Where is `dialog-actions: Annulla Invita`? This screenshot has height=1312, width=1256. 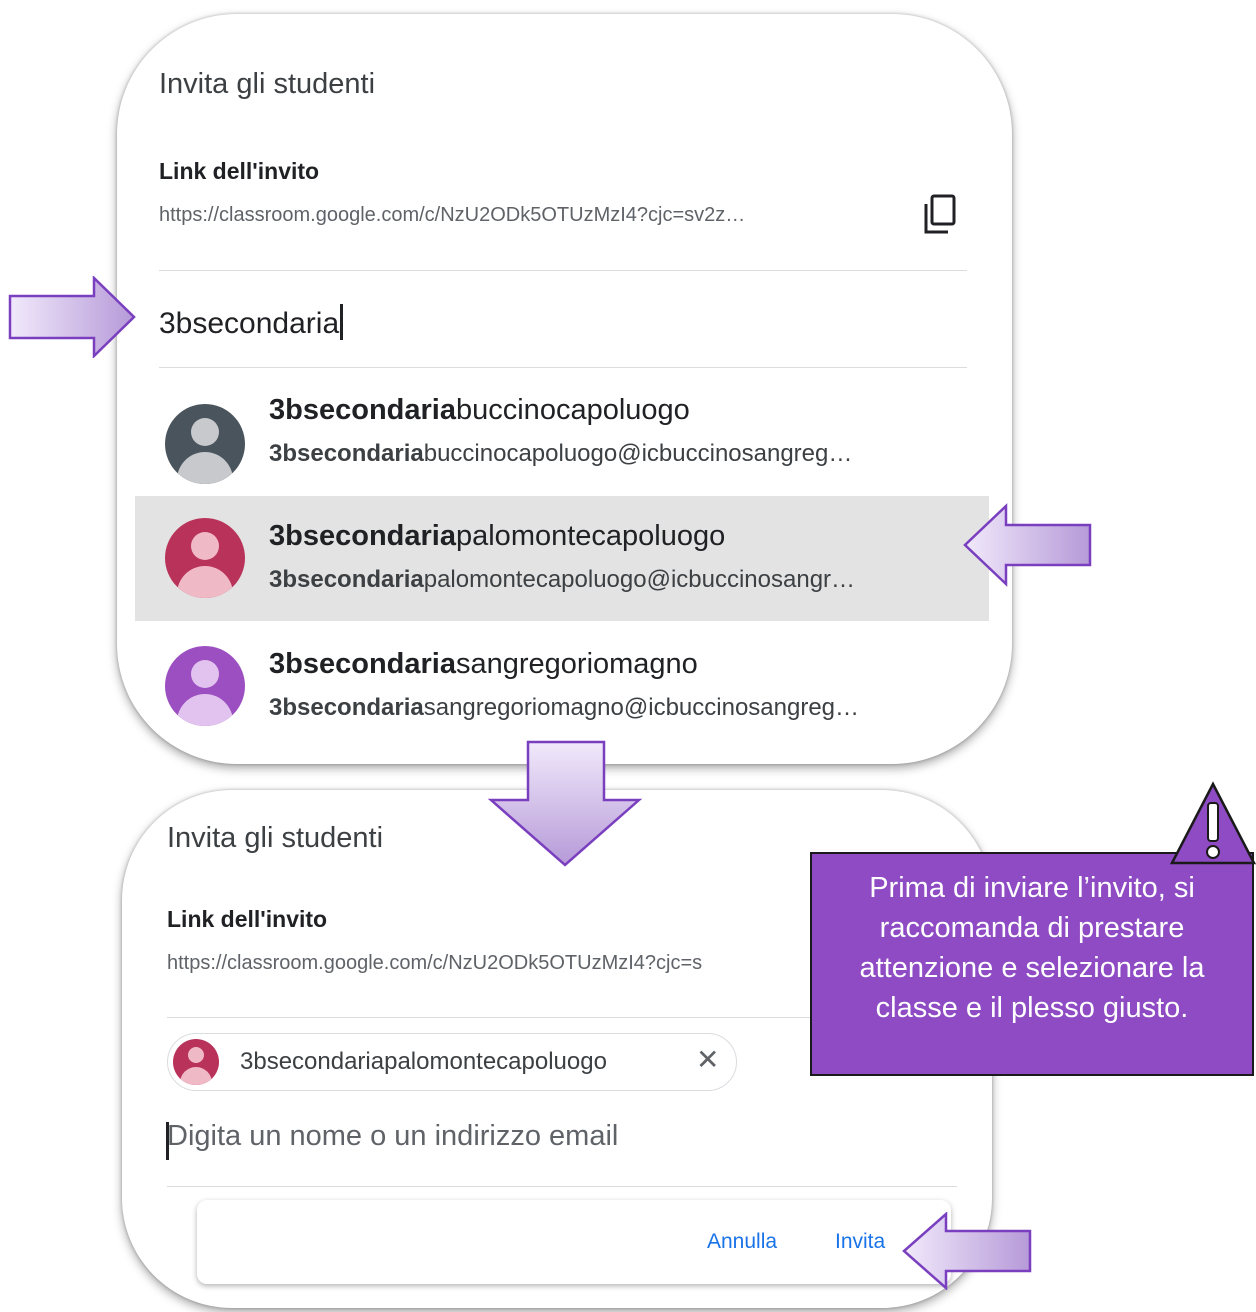
dialog-actions: Annulla Invita is located at coordinates (574, 1242).